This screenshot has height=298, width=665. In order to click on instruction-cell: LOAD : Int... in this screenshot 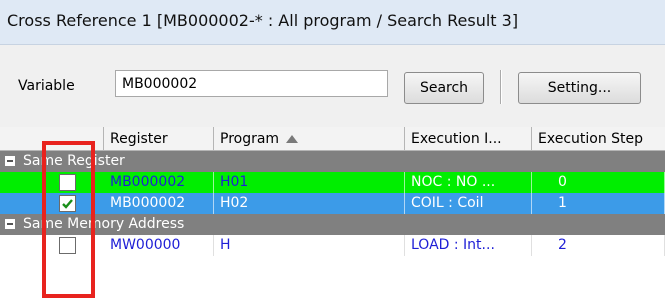, I will do `click(468, 245)`.